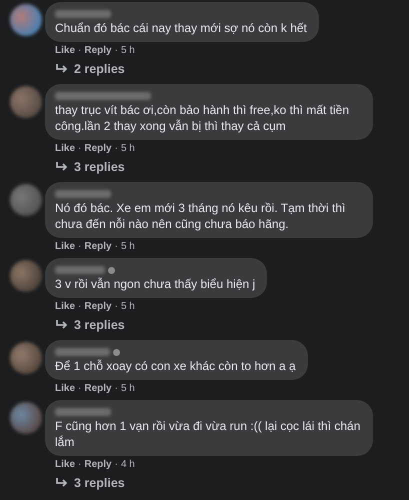 This screenshot has height=500, width=409. Describe the element at coordinates (208, 434) in the screenshot. I see `comment-text: F cũng hơn 1 vạn rồi vừa đi vừa run :(( lại cọc lái thì chán lắm` at that location.